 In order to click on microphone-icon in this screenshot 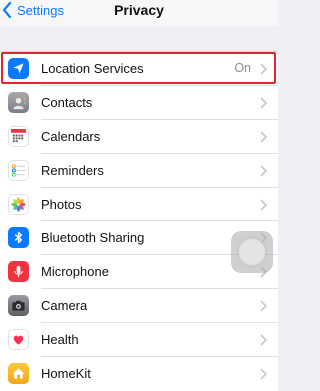, I will do `click(18, 272)`.